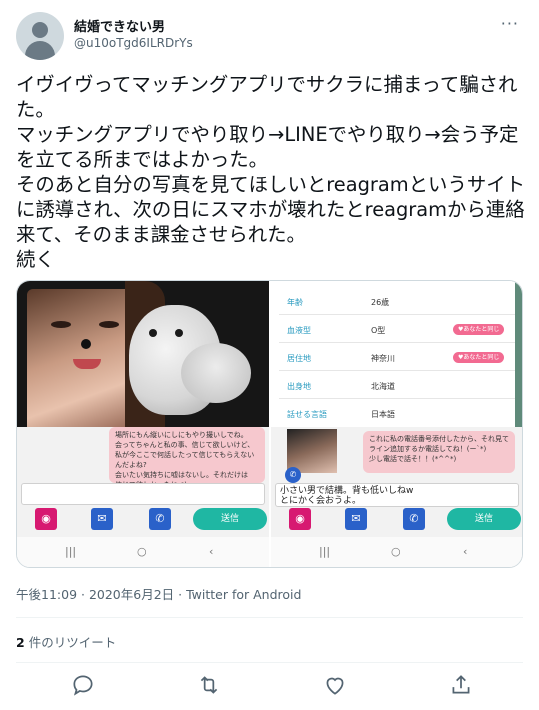 This screenshot has width=539, height=710. I want to click on retweet-count-label: 件のリツイート, so click(72, 642).